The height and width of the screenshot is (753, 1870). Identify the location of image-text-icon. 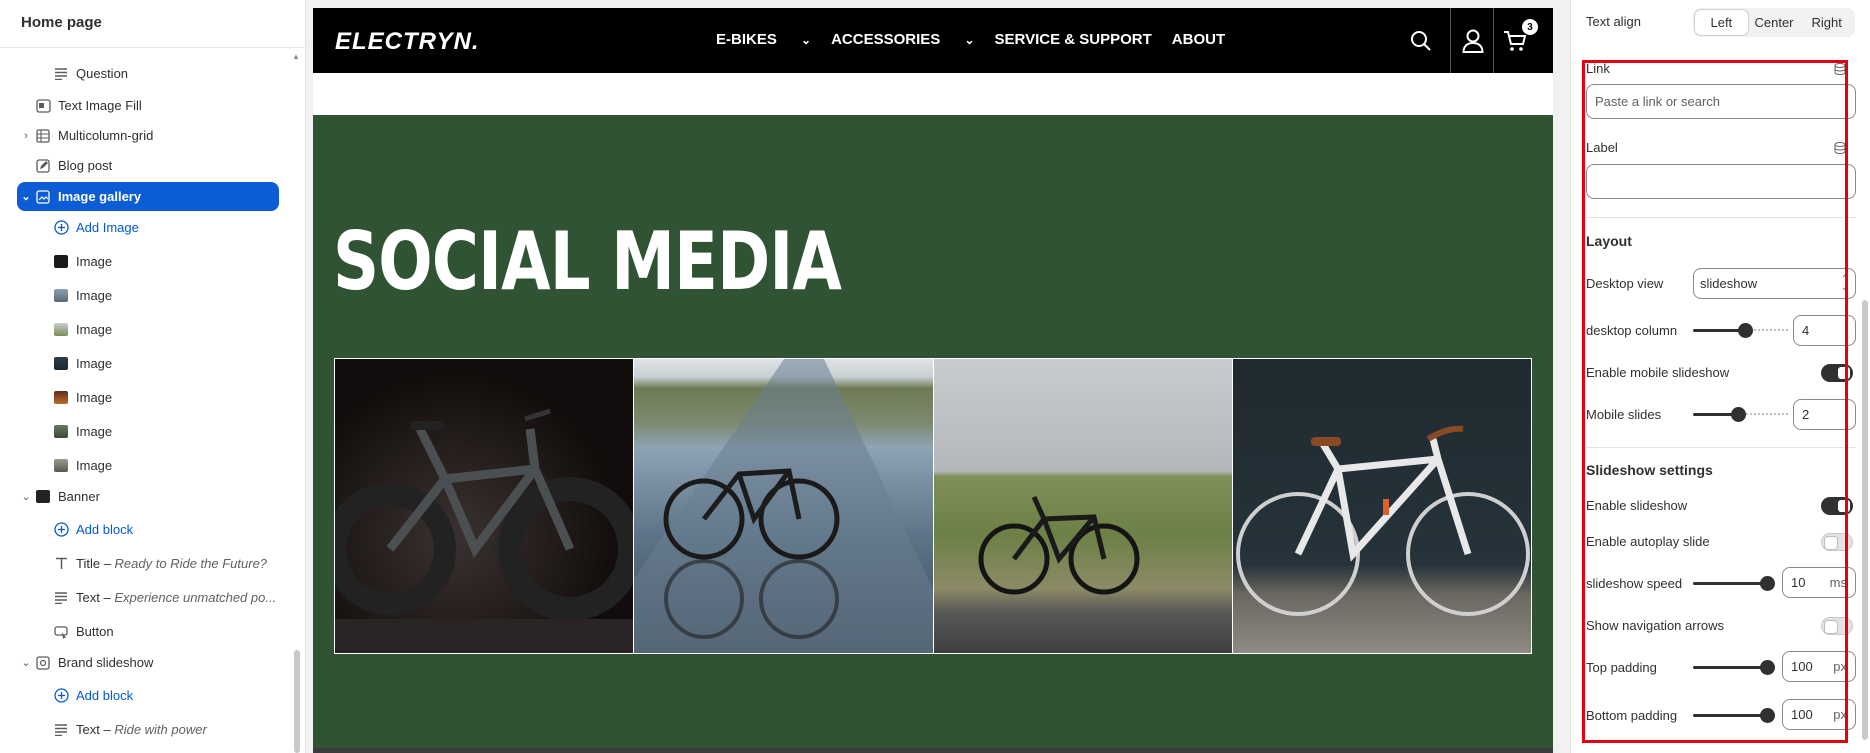
(43, 106).